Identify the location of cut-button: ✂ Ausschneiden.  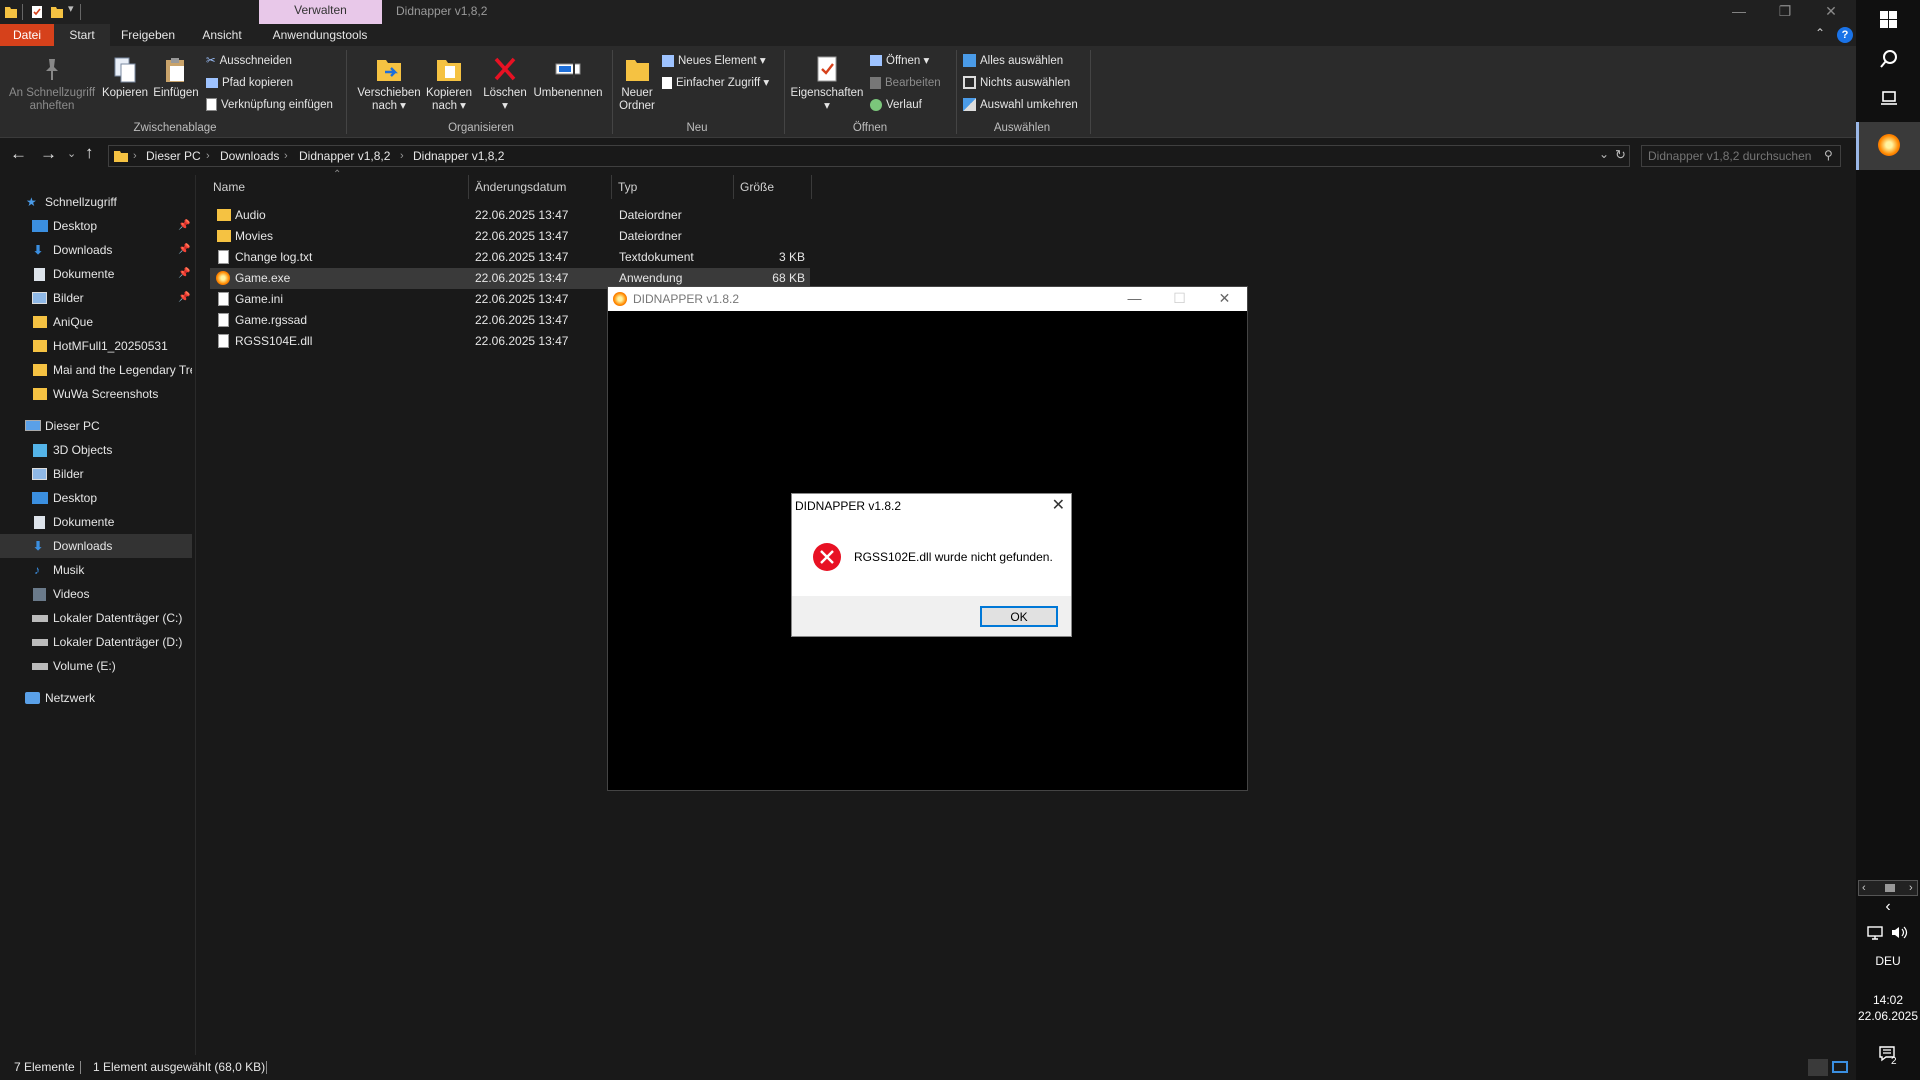
(249, 61).